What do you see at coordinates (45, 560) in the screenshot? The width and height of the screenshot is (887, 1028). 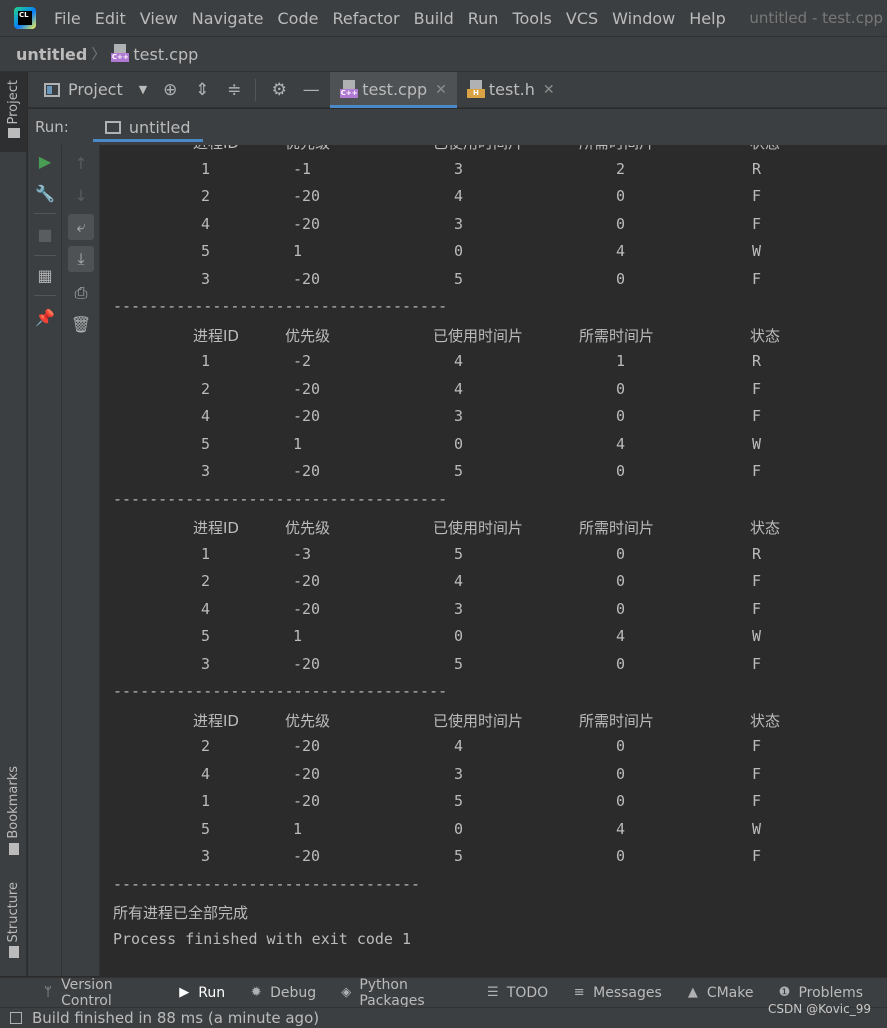 I see `run-toolbar-primary: ▶ 🔧 ■ ▦ 📌` at bounding box center [45, 560].